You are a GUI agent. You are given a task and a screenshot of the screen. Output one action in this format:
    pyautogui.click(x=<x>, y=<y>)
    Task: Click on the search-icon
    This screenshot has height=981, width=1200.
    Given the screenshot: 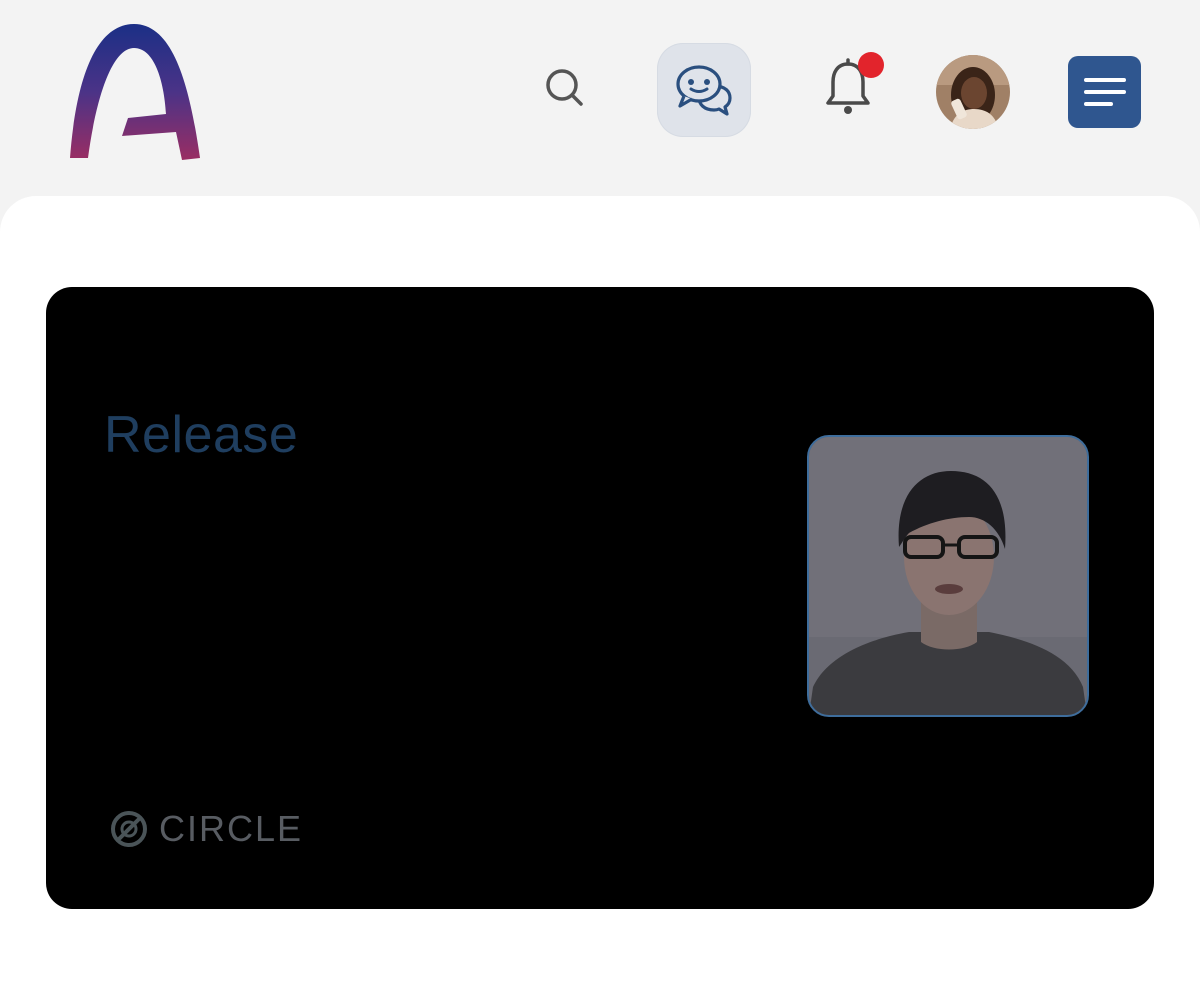 What is the action you would take?
    pyautogui.click(x=564, y=87)
    